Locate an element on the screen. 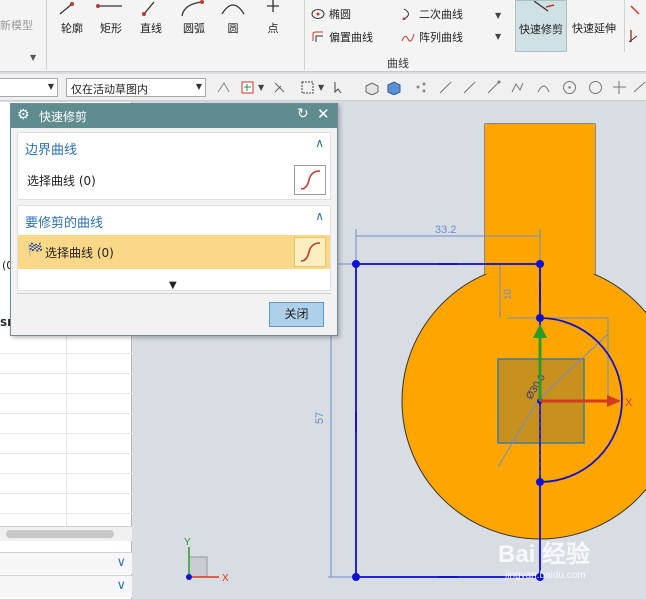 The height and width of the screenshot is (599, 646). rectangle-icon is located at coordinates (109, 6).